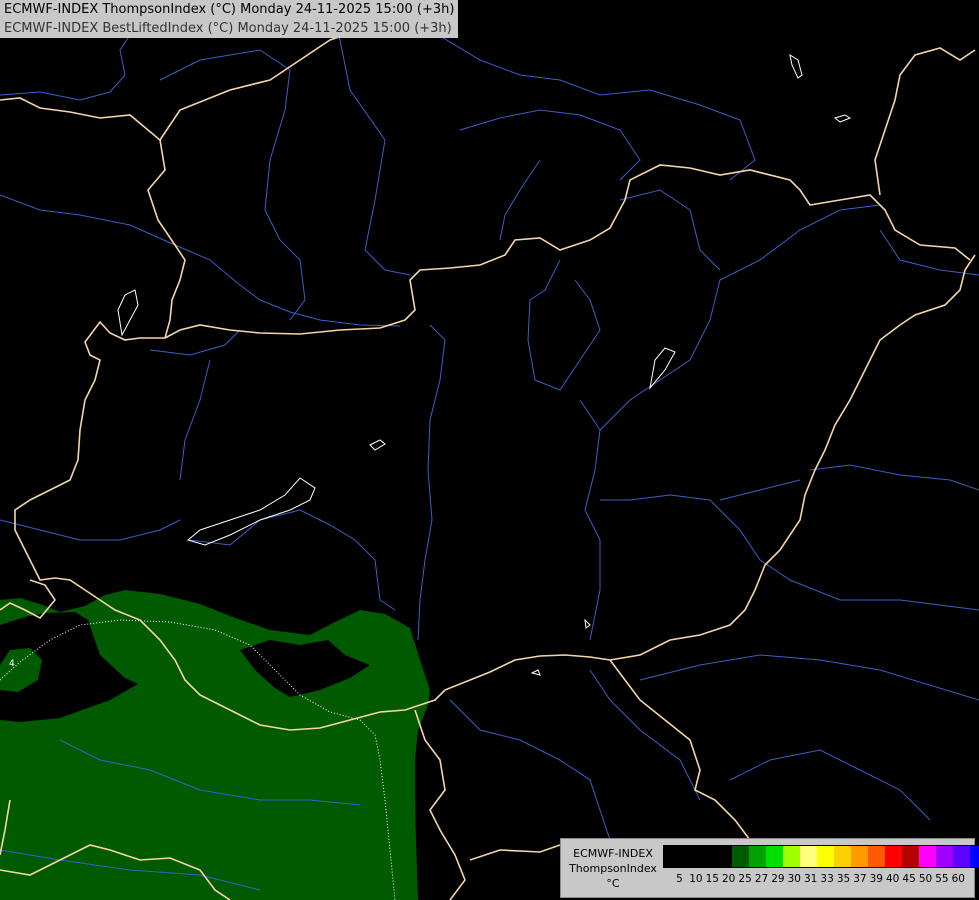  I want to click on legend-tick-label: 30, so click(794, 879).